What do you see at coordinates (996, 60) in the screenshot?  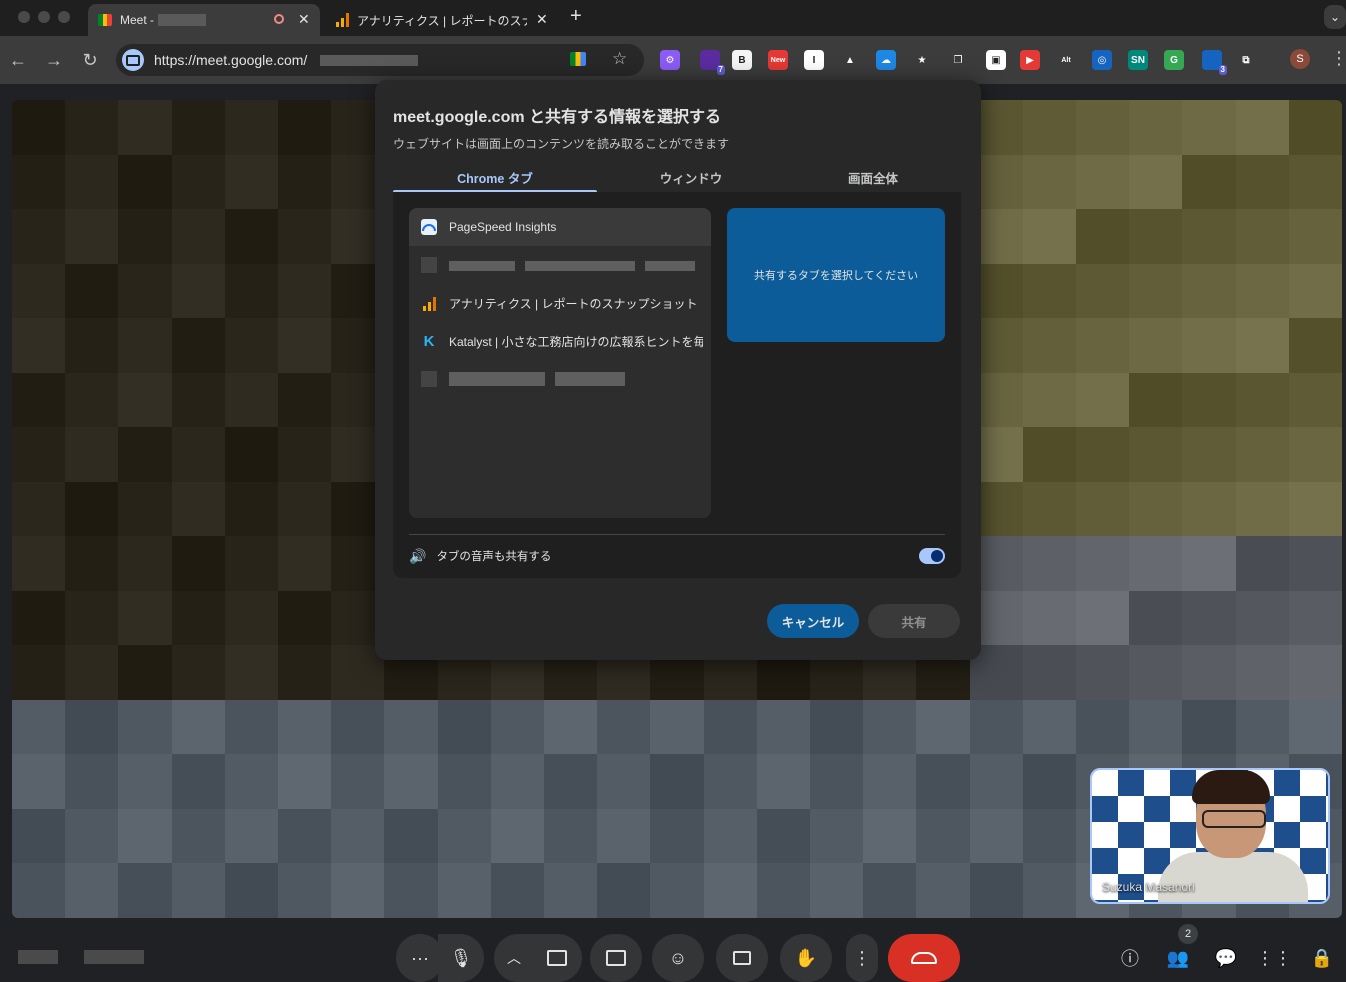 I see `window-star-extension-icon: ▣` at bounding box center [996, 60].